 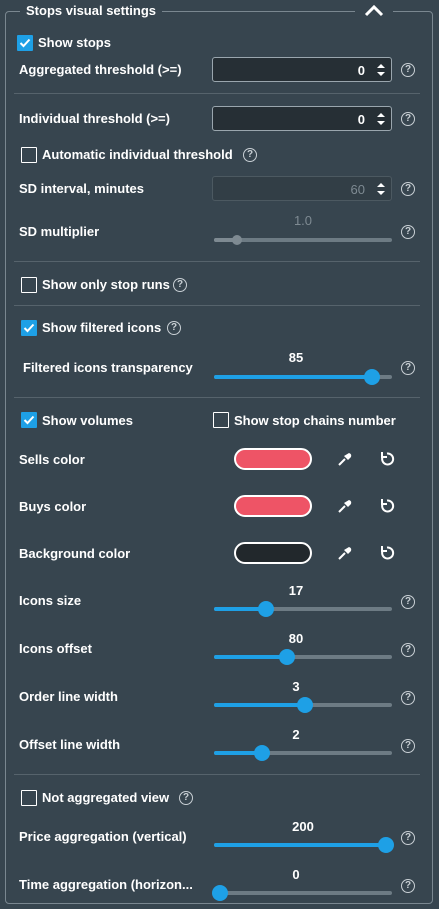 I want to click on show-stops-label: Show stops, so click(x=74, y=42).